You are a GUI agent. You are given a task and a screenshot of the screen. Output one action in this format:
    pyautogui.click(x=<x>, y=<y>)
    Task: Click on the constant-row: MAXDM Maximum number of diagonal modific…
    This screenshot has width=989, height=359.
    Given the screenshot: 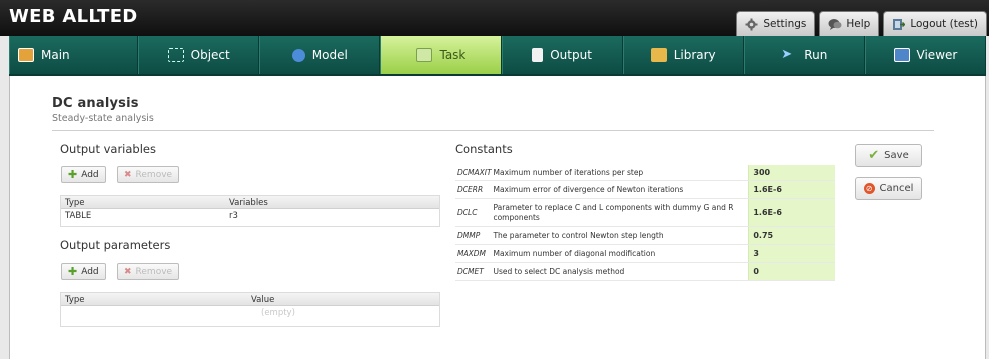 What is the action you would take?
    pyautogui.click(x=645, y=254)
    